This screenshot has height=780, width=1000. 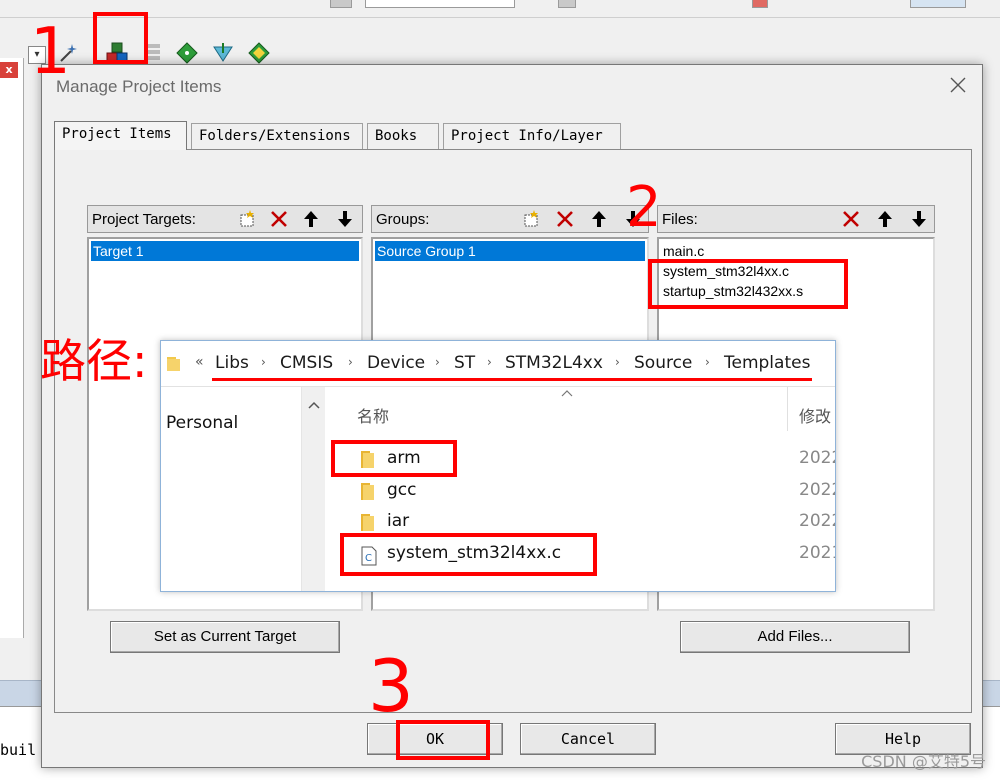 I want to click on breadcrumb-item: Device, so click(x=396, y=363).